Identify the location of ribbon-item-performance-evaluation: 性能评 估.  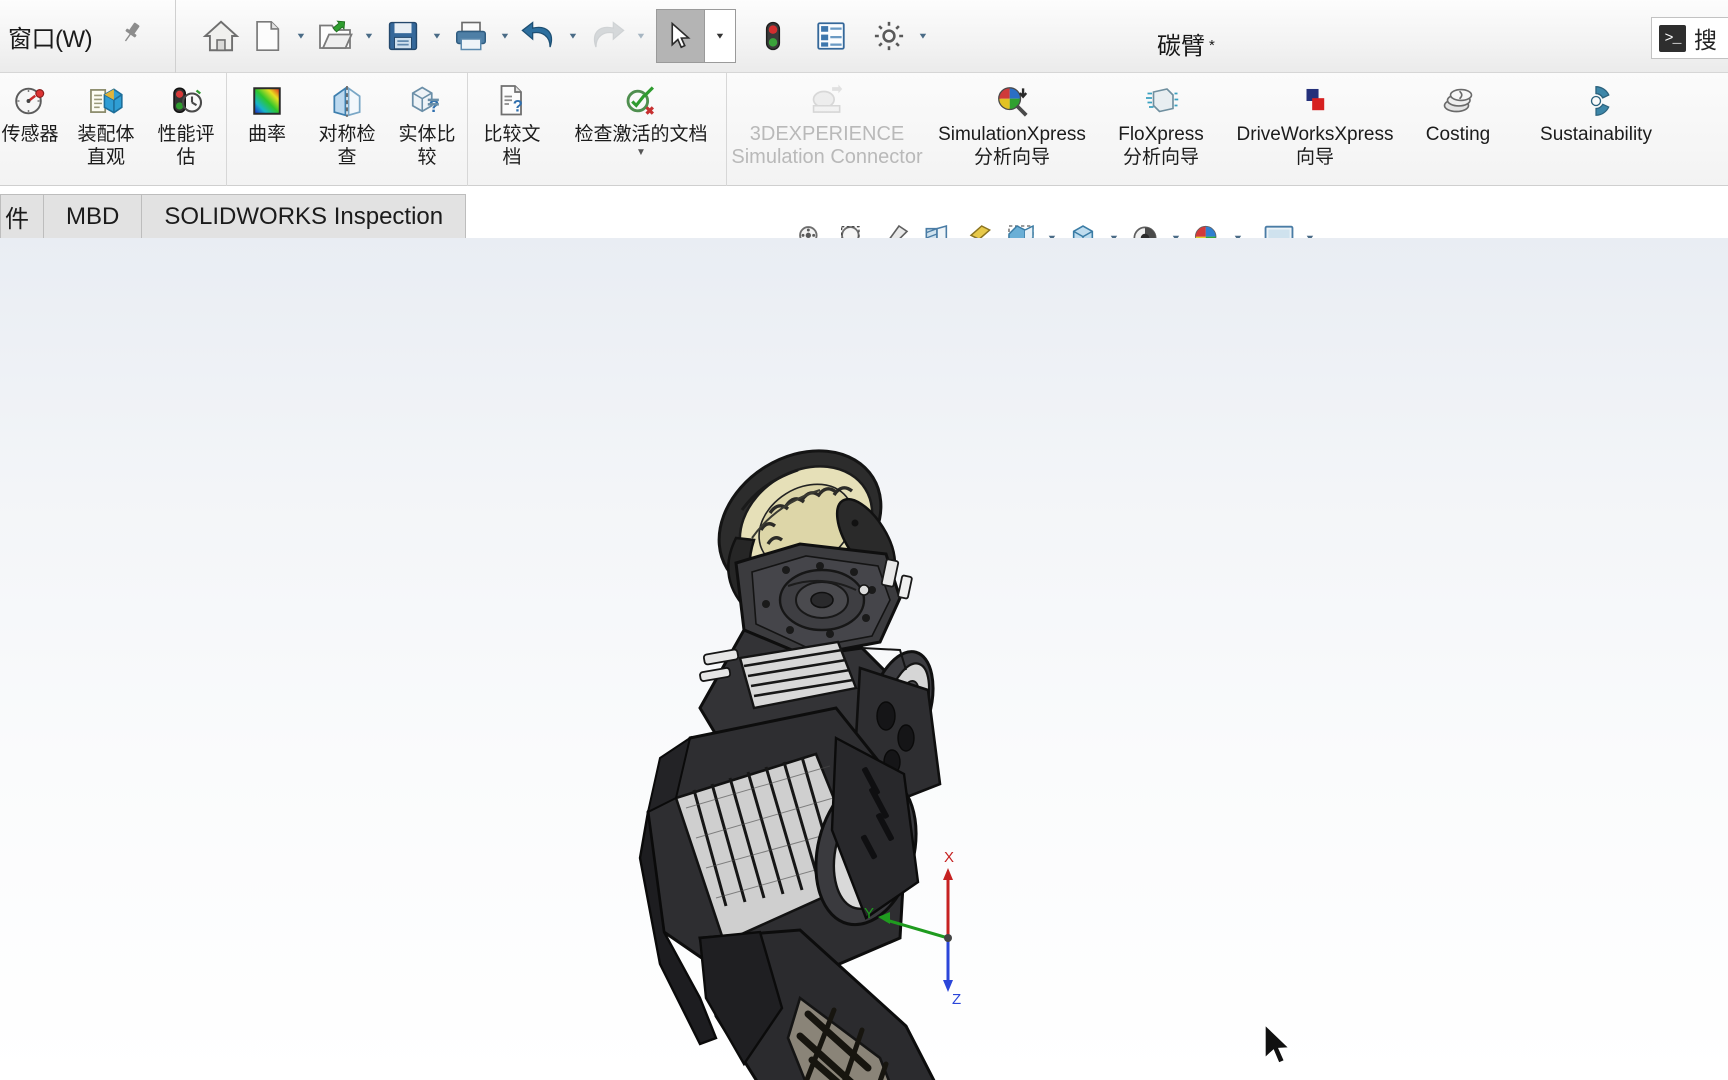
(186, 121).